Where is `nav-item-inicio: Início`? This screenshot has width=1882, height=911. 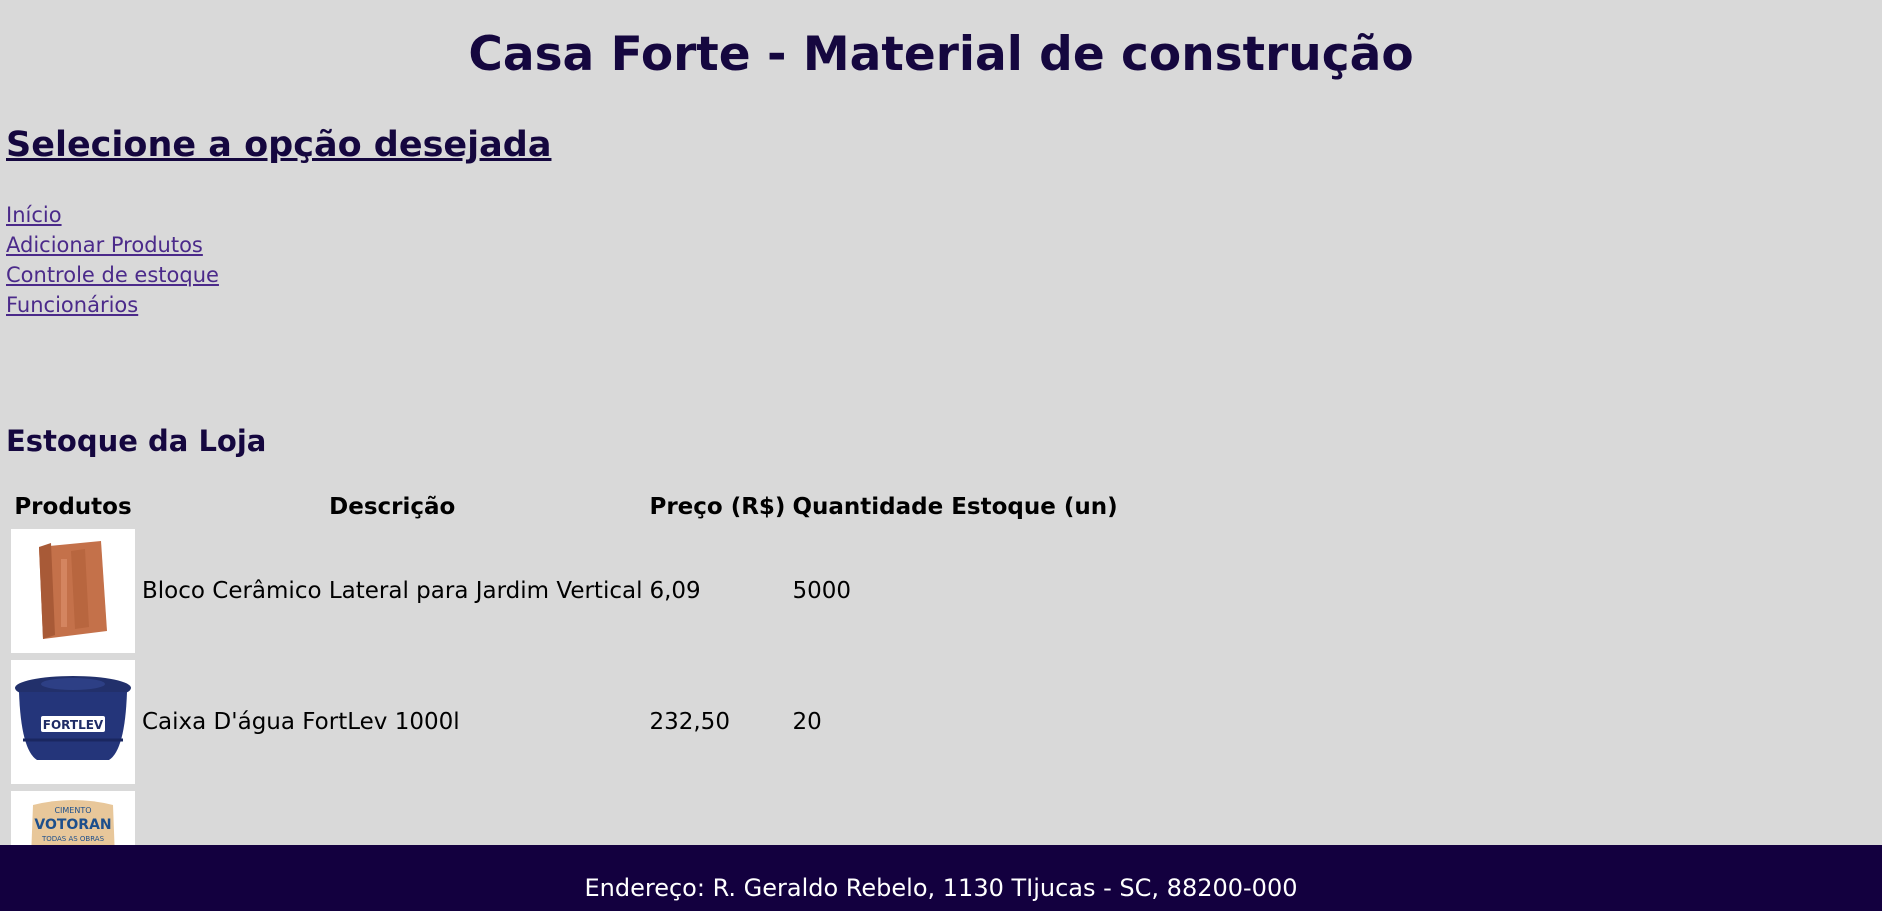 nav-item-inicio: Início is located at coordinates (112, 215).